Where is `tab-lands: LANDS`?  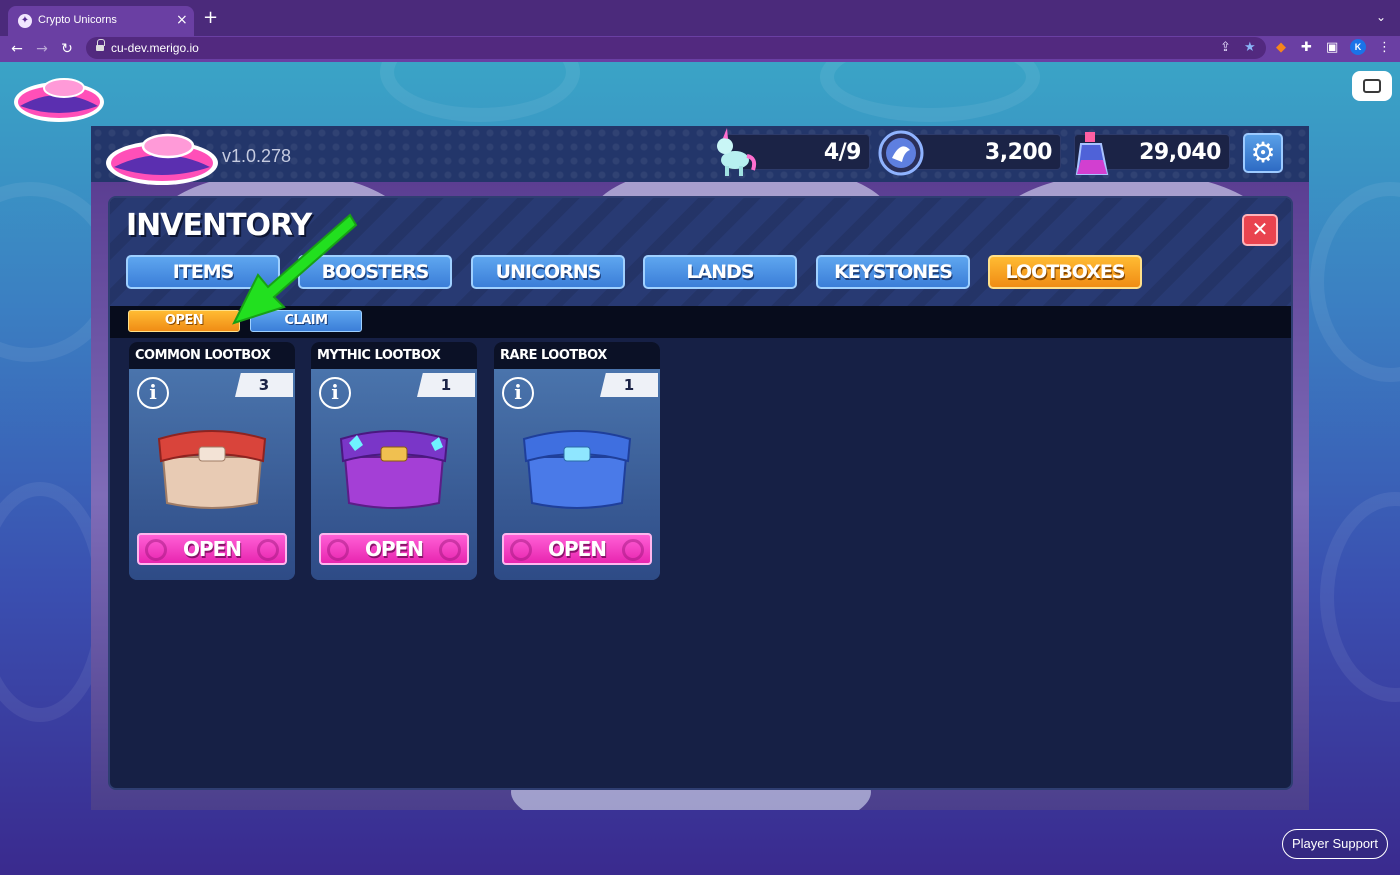
tab-lands: LANDS is located at coordinates (720, 272).